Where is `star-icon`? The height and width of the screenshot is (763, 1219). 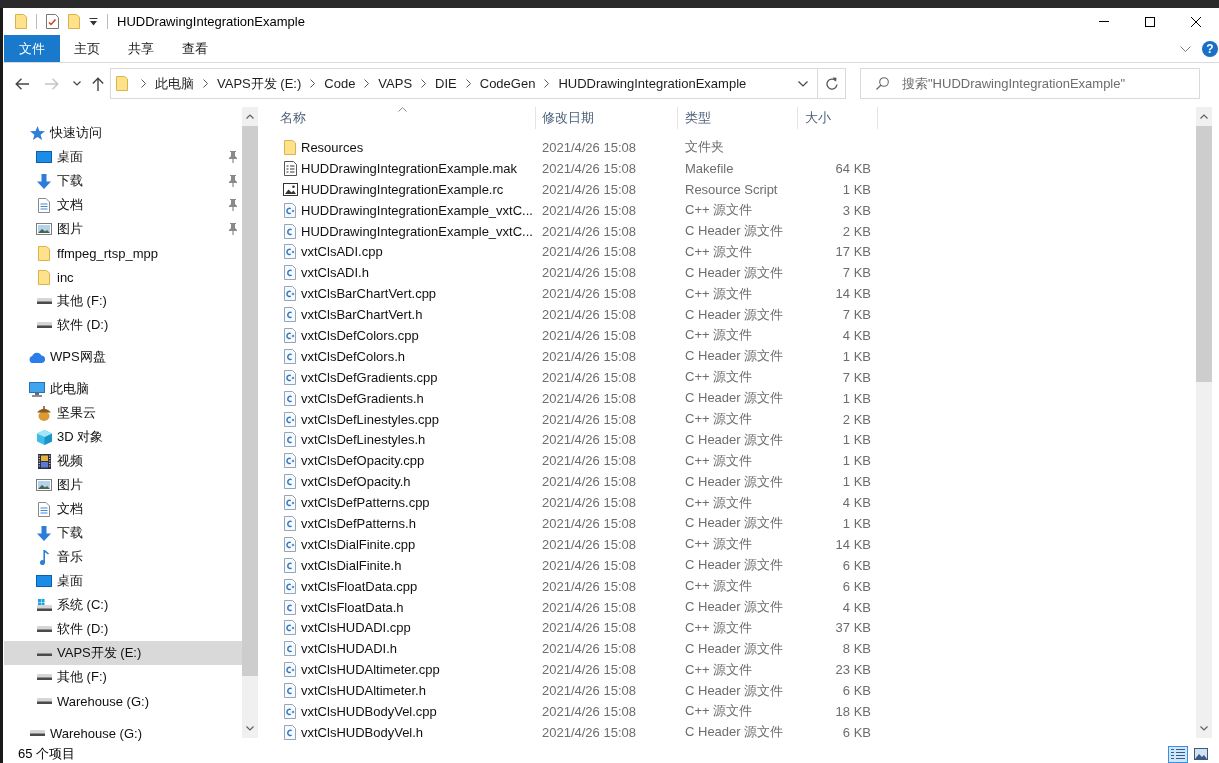 star-icon is located at coordinates (37, 133).